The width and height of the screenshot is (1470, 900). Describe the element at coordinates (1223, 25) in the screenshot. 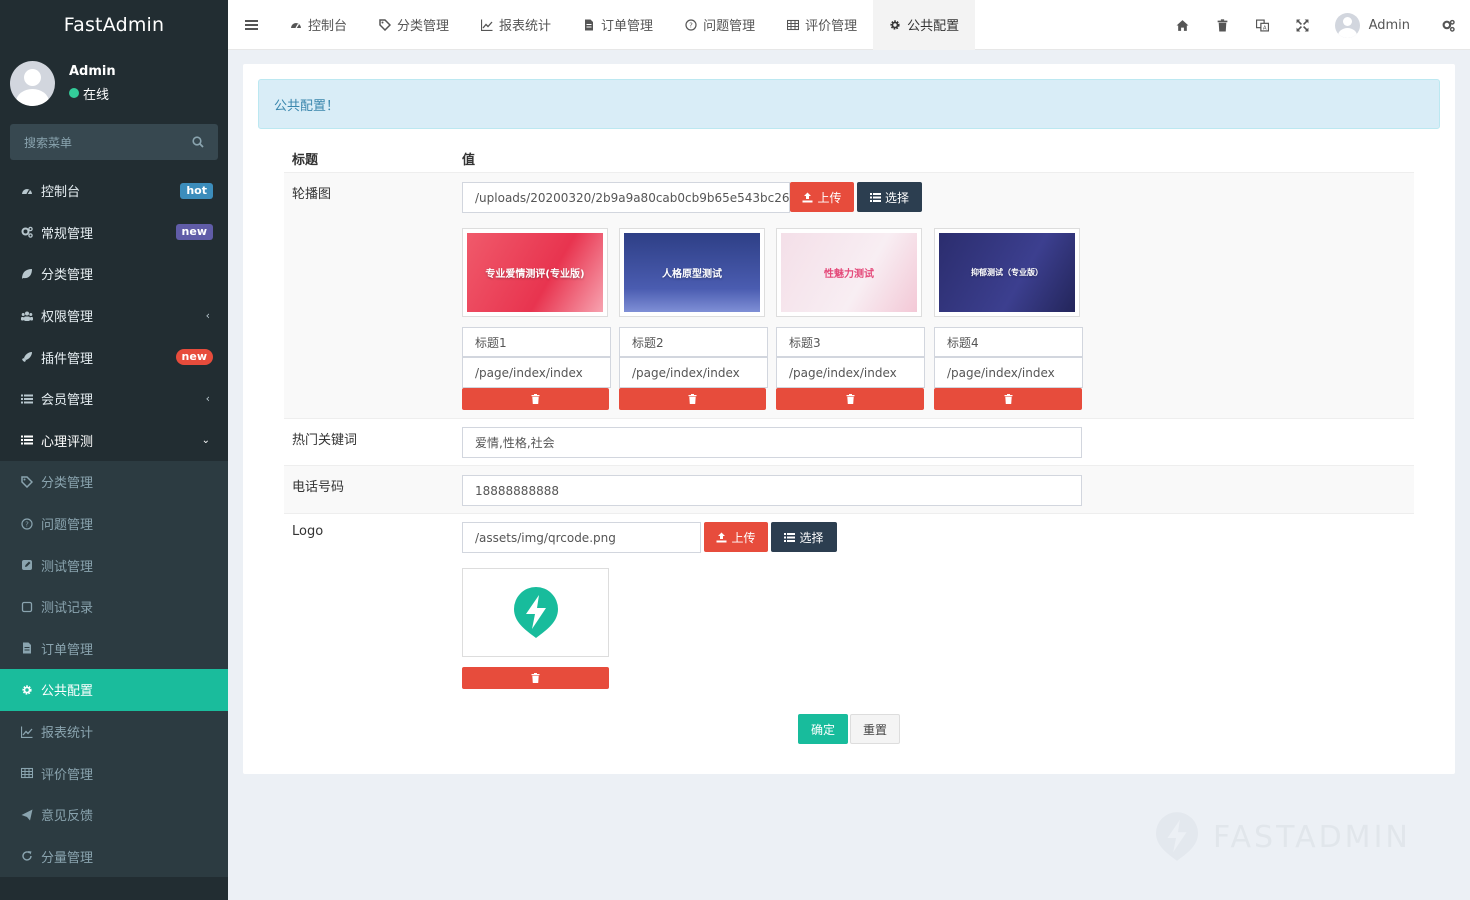

I see `clear-cache-button` at that location.